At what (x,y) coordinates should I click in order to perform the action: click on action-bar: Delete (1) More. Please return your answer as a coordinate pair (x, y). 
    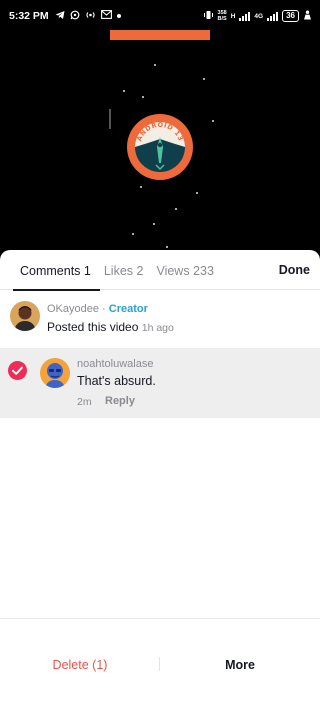
    Looking at the image, I should click on (160, 664).